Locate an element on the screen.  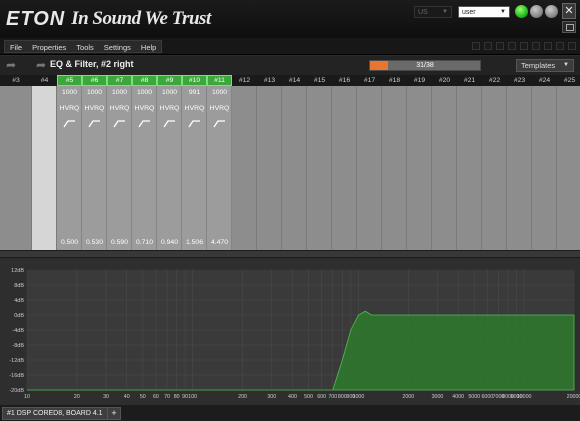
channel-tab: #11 is located at coordinates (219, 80).